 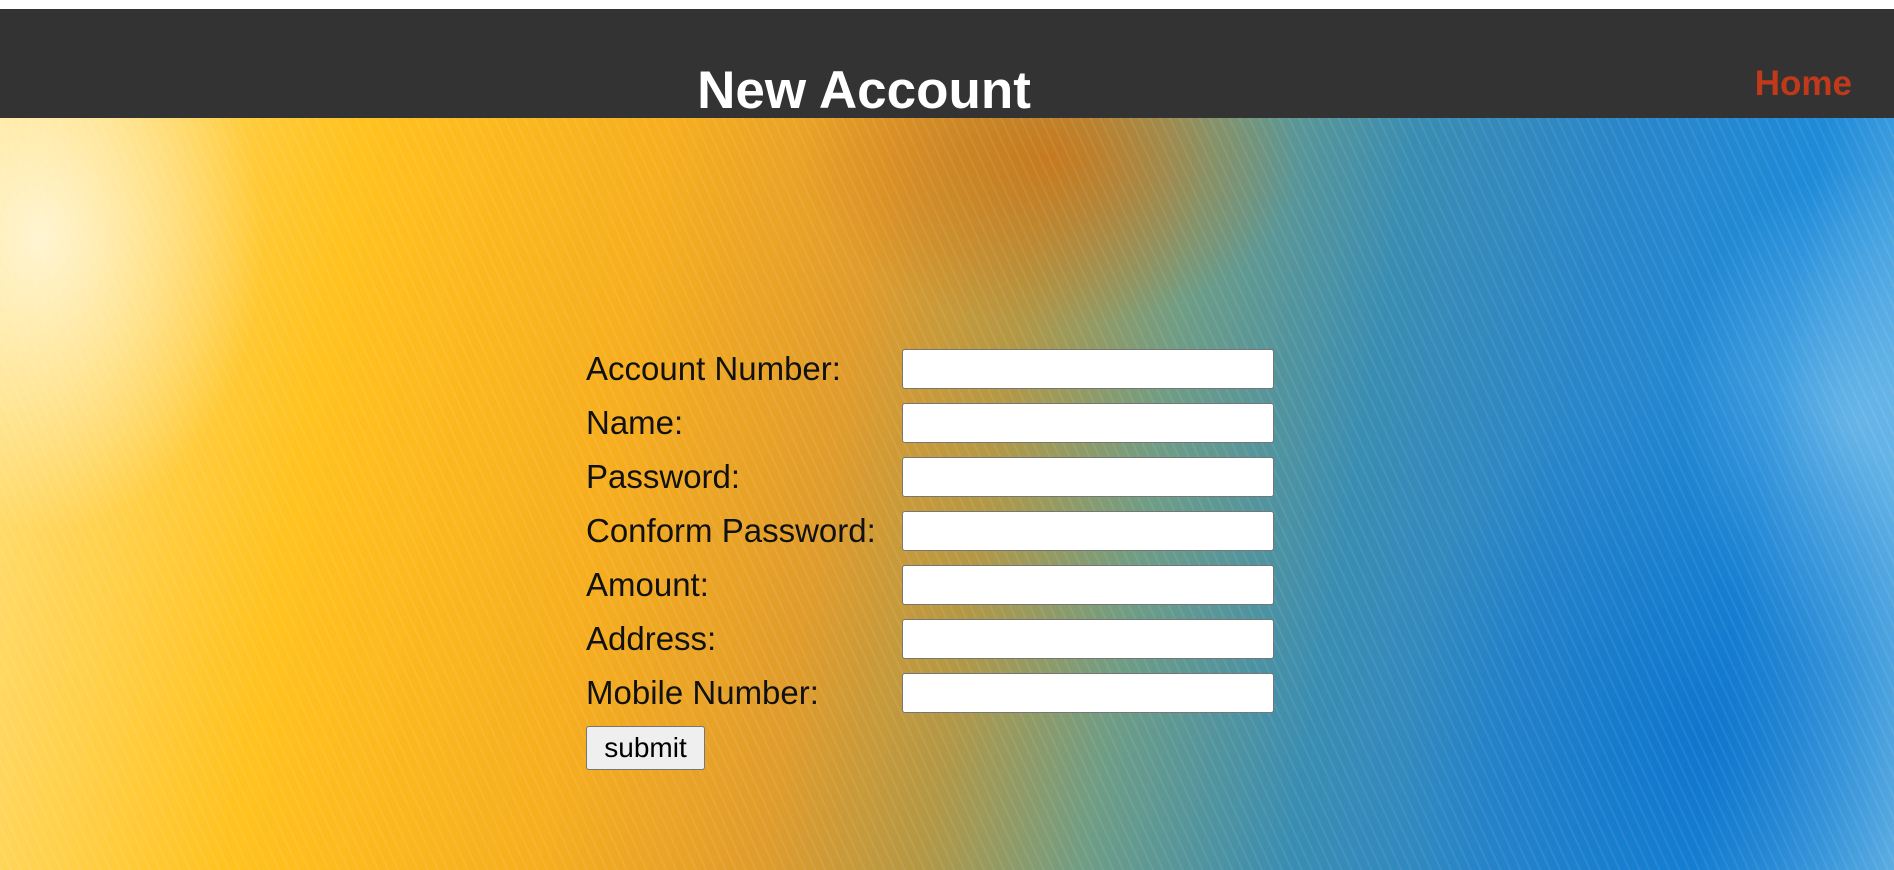 What do you see at coordinates (864, 90) in the screenshot?
I see `page-title: New Account` at bounding box center [864, 90].